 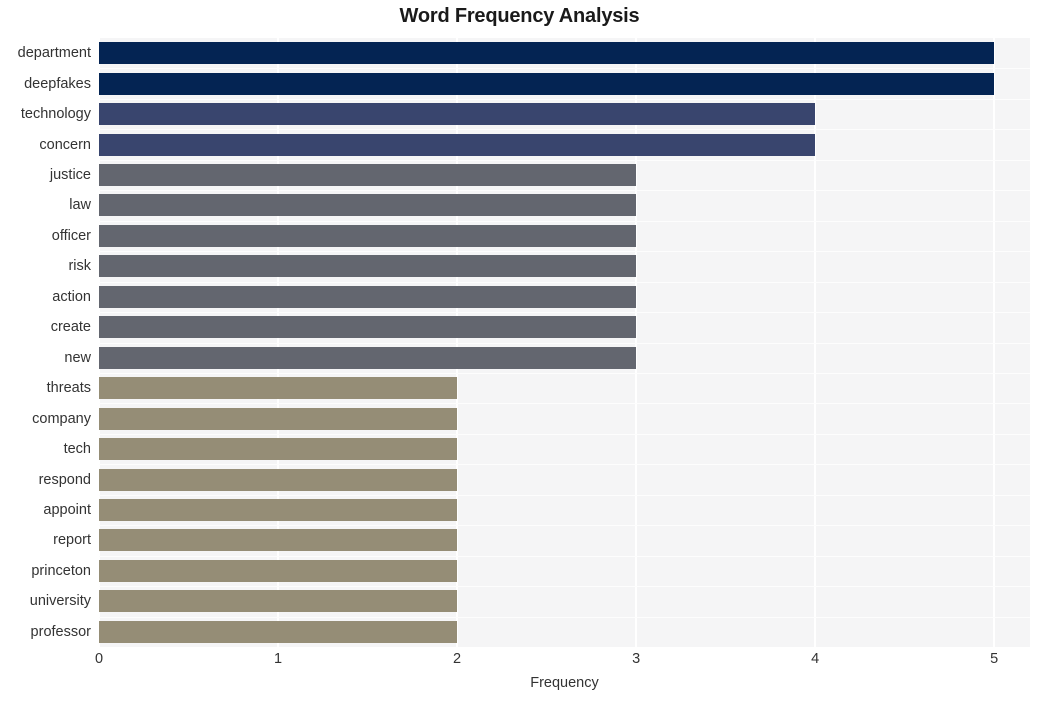 What do you see at coordinates (70, 327) in the screenshot?
I see `y-axis-label: create` at bounding box center [70, 327].